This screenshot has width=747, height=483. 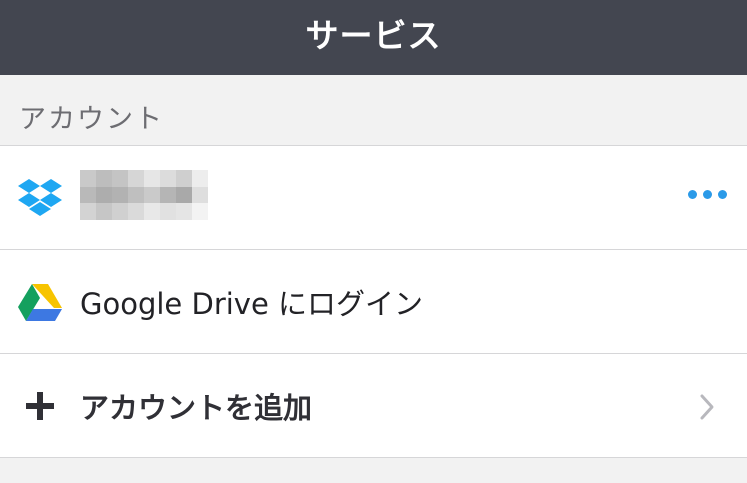 What do you see at coordinates (373, 110) in the screenshot?
I see `section-header-accounts: アカウント` at bounding box center [373, 110].